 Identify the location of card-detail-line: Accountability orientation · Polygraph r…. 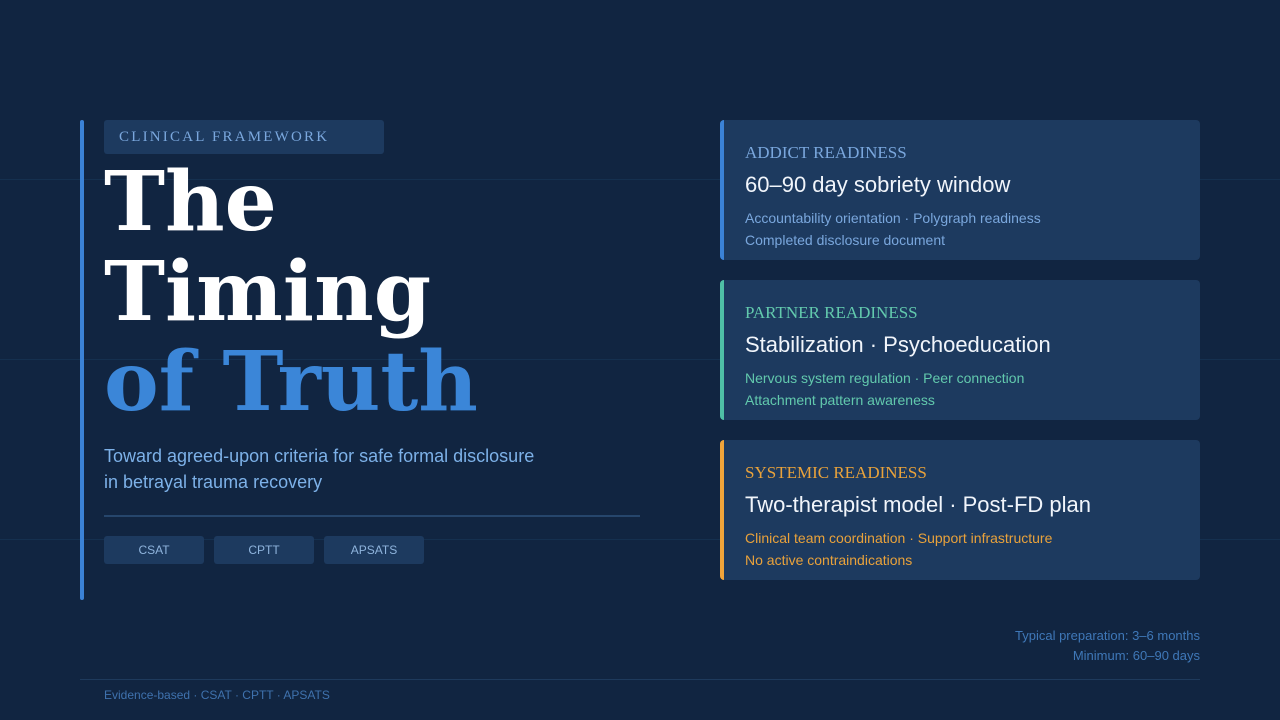
(893, 218).